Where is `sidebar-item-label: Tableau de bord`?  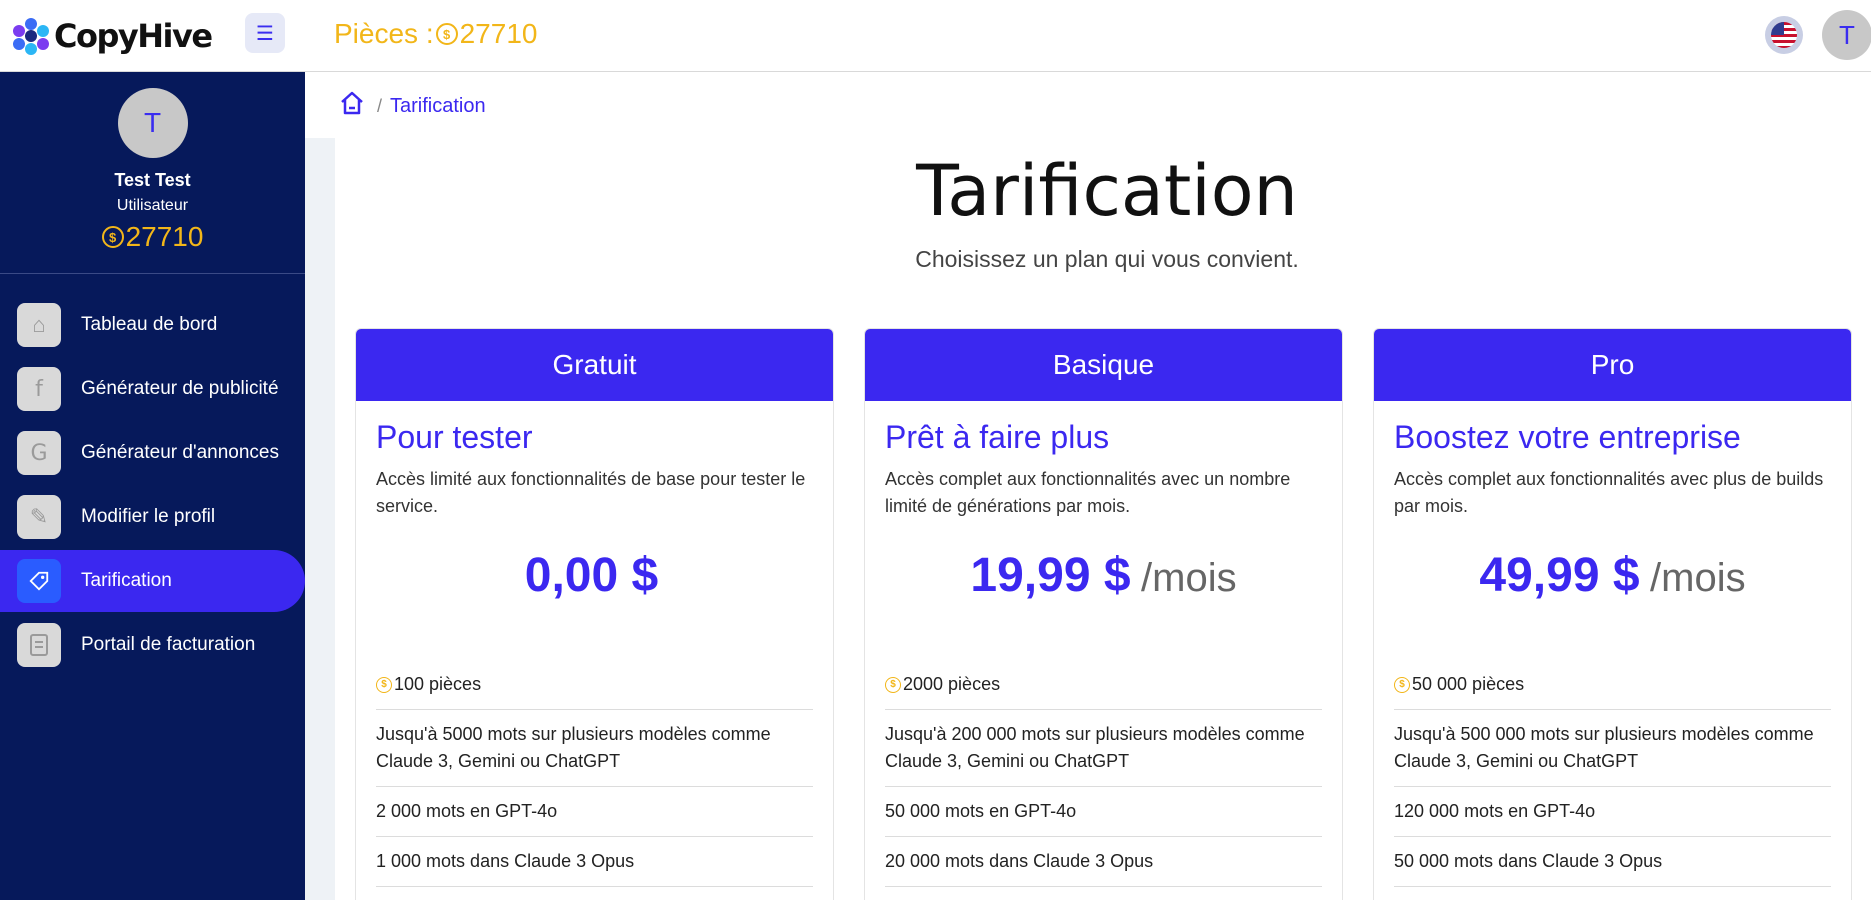
sidebar-item-label: Tableau de bord is located at coordinates (149, 324).